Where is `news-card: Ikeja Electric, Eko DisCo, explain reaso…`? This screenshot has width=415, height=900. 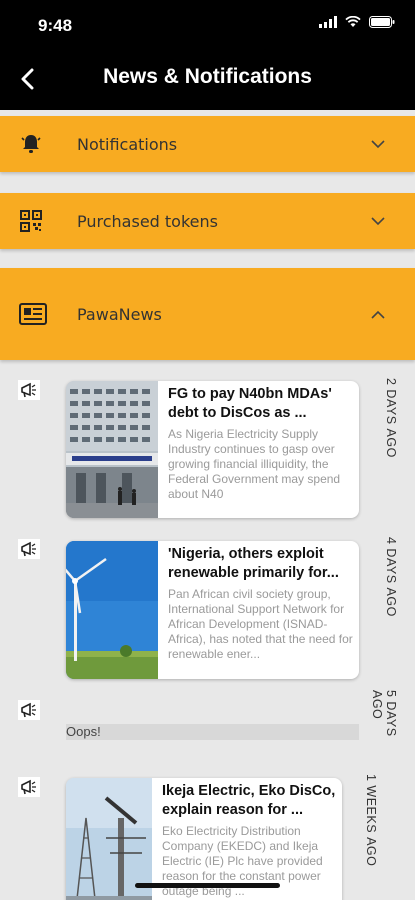 news-card: Ikeja Electric, Eko DisCo, explain reaso… is located at coordinates (204, 839).